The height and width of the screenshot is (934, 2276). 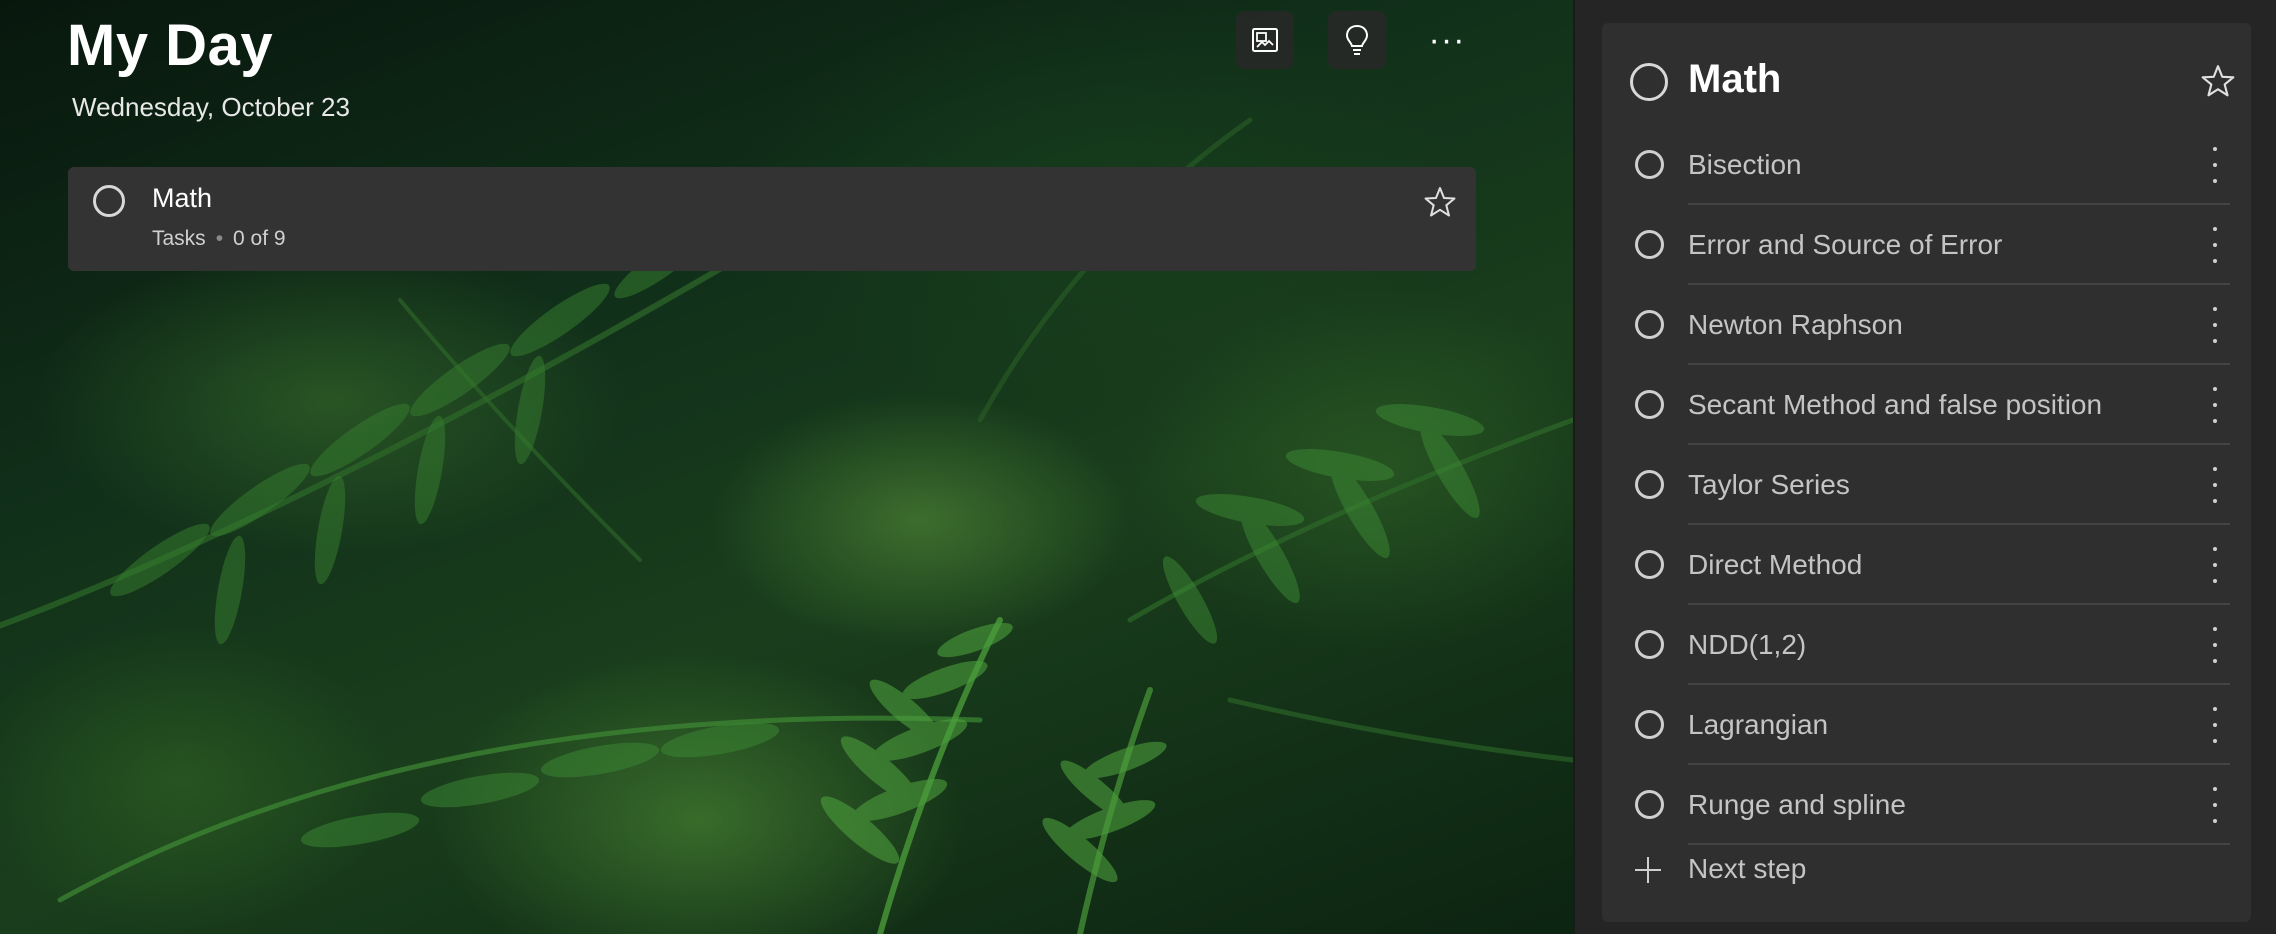 What do you see at coordinates (1895, 405) in the screenshot?
I see `step-label: Secant Method and false position` at bounding box center [1895, 405].